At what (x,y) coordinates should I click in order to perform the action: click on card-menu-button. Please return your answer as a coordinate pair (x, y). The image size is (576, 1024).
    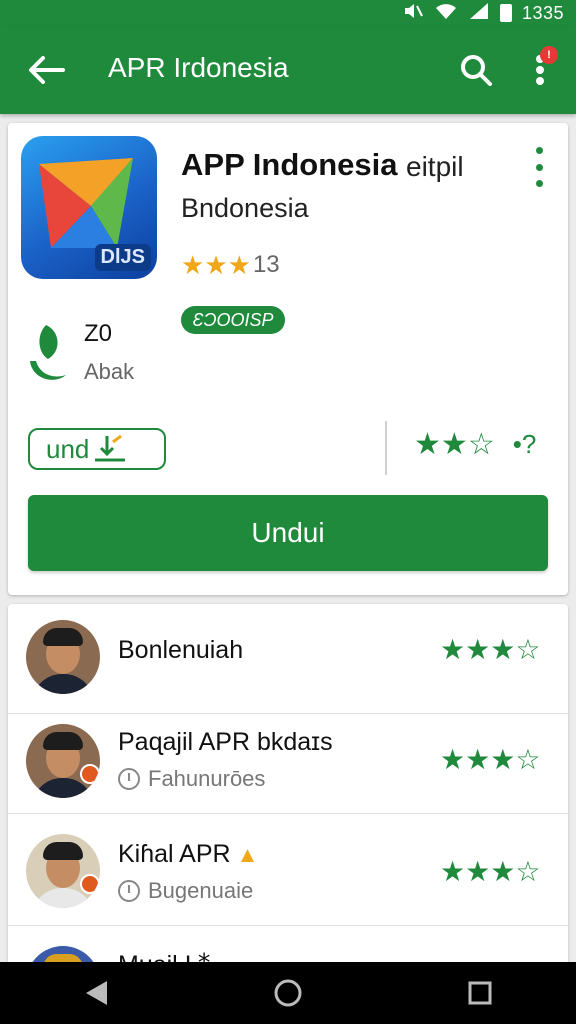
    Looking at the image, I should click on (539, 167).